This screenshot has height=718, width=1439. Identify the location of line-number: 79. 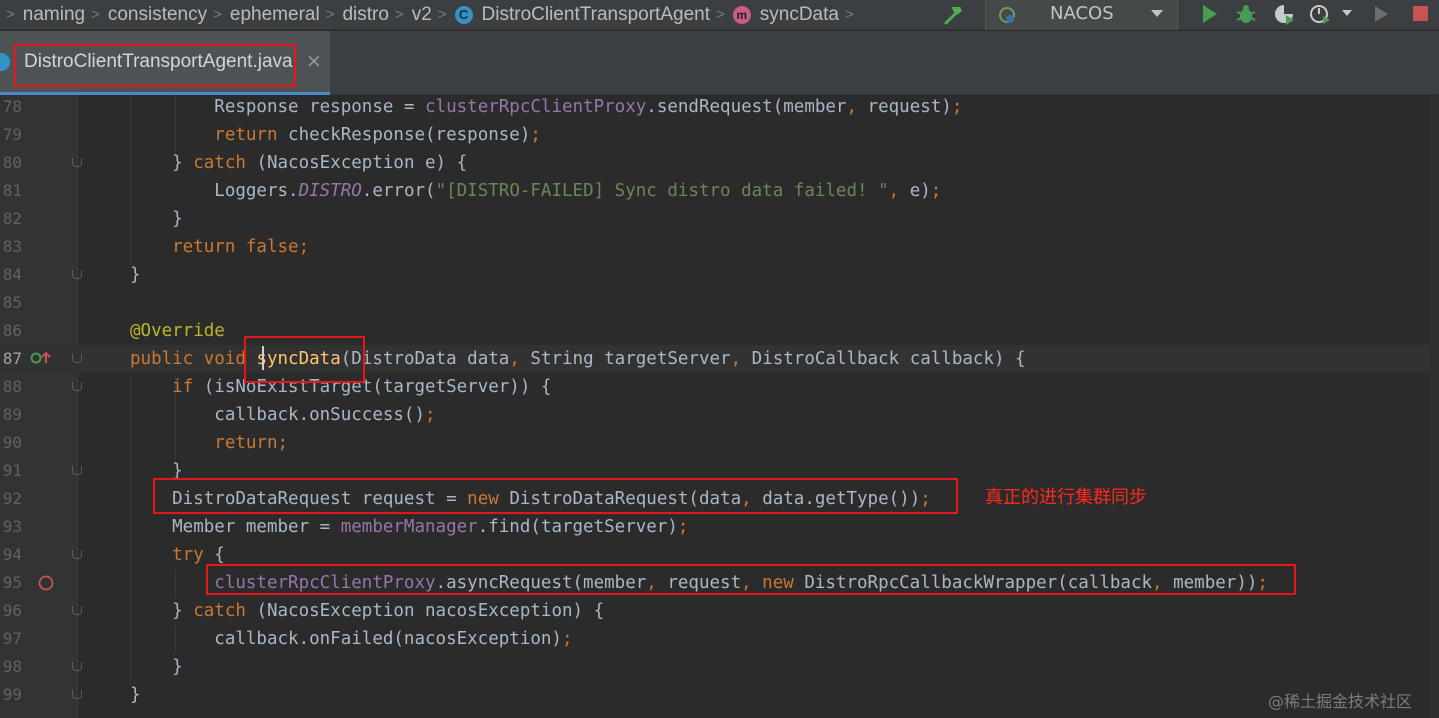
(11, 135).